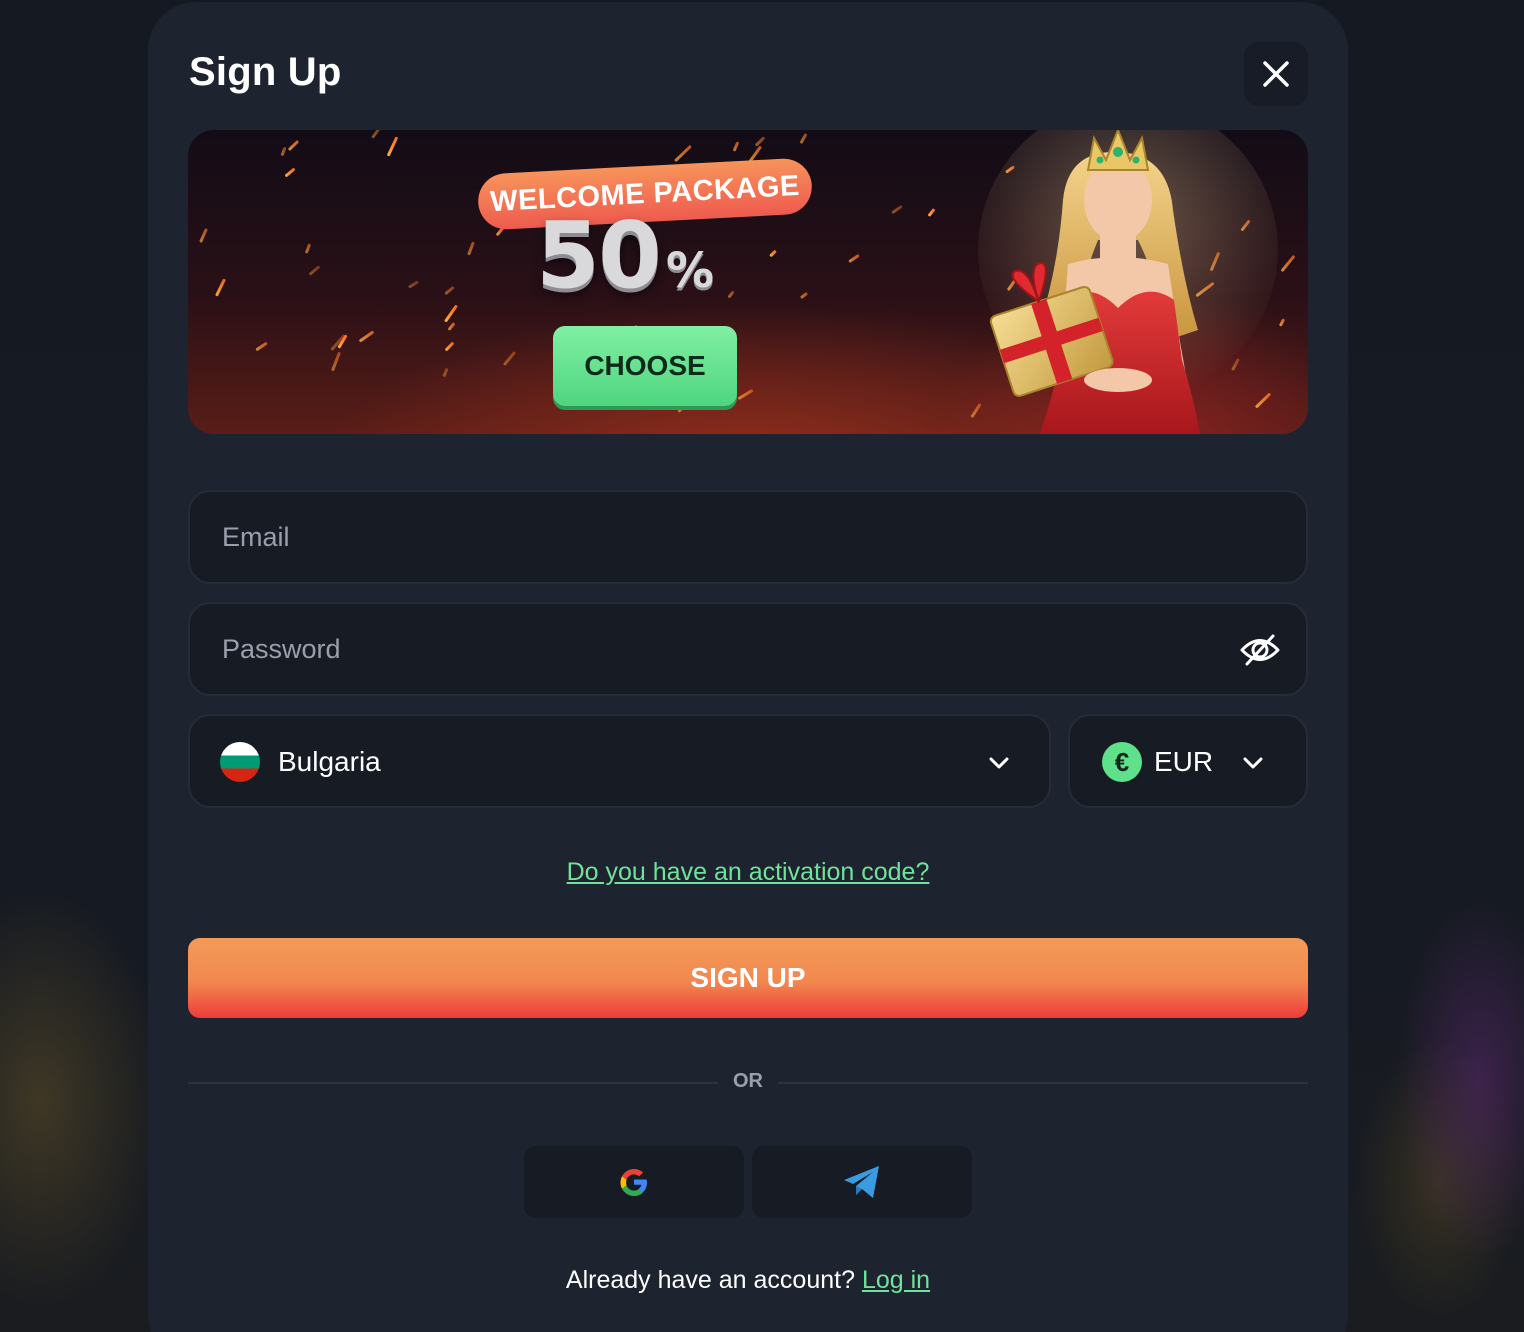  I want to click on signup-button-label: SIGN UP, so click(748, 977).